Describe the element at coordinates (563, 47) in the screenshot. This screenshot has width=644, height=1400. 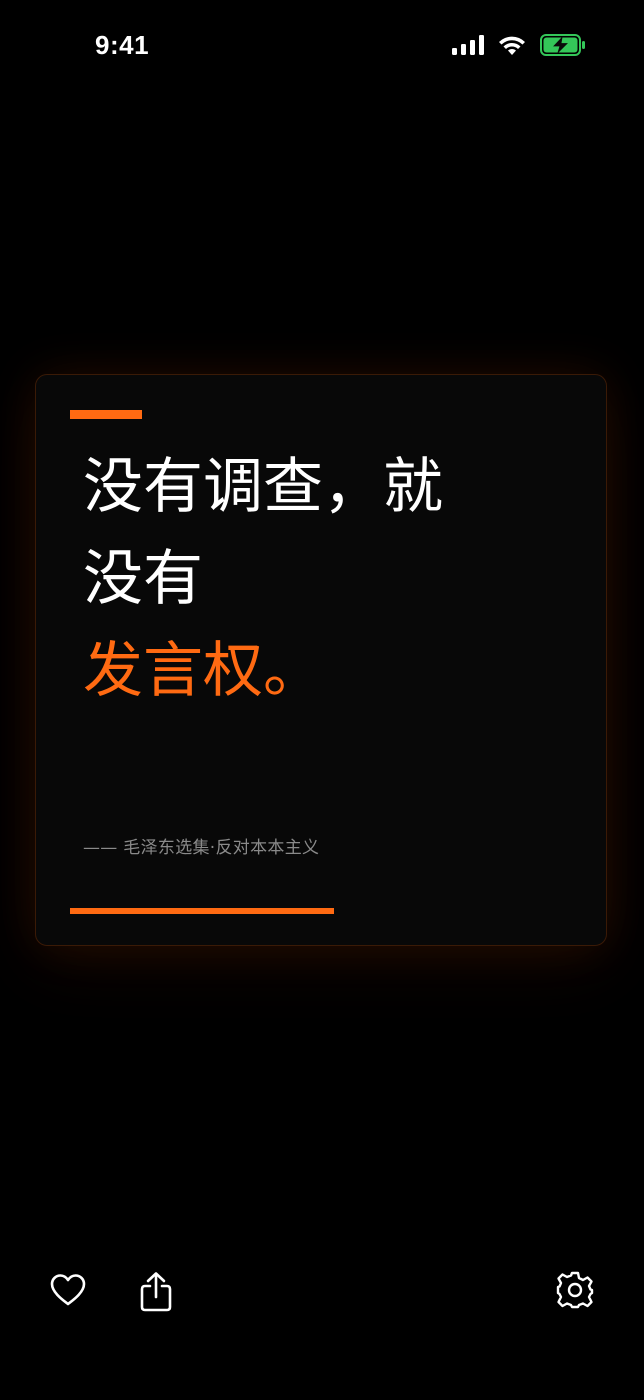
I see `battery-charging-icon` at that location.